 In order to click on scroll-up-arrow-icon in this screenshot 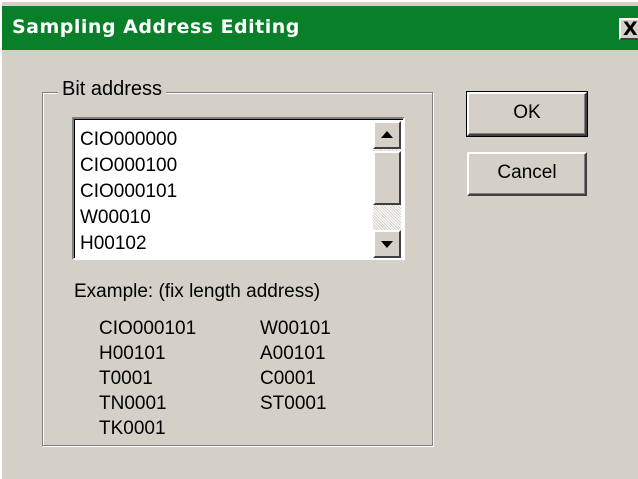, I will do `click(387, 134)`.